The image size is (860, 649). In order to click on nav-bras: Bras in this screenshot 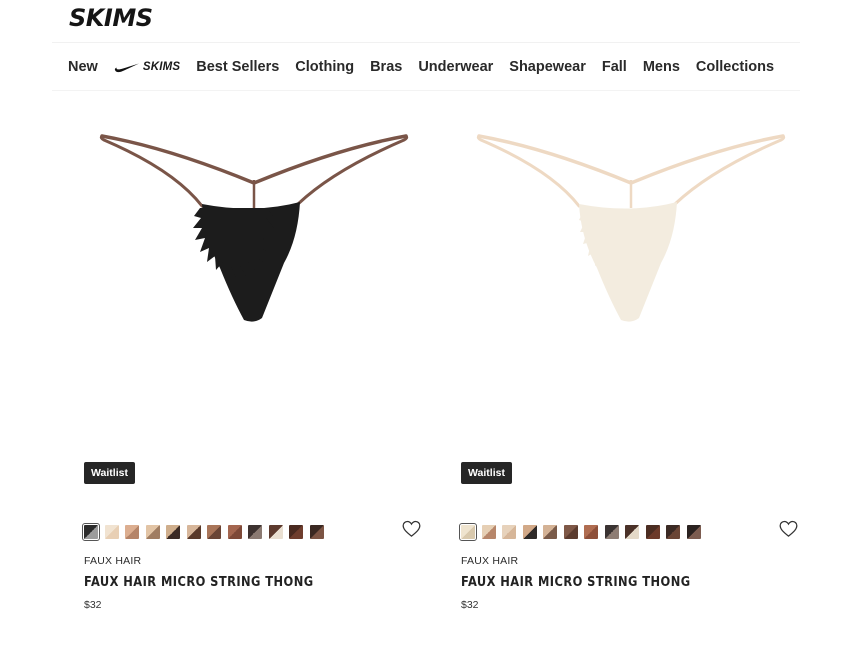, I will do `click(386, 67)`.